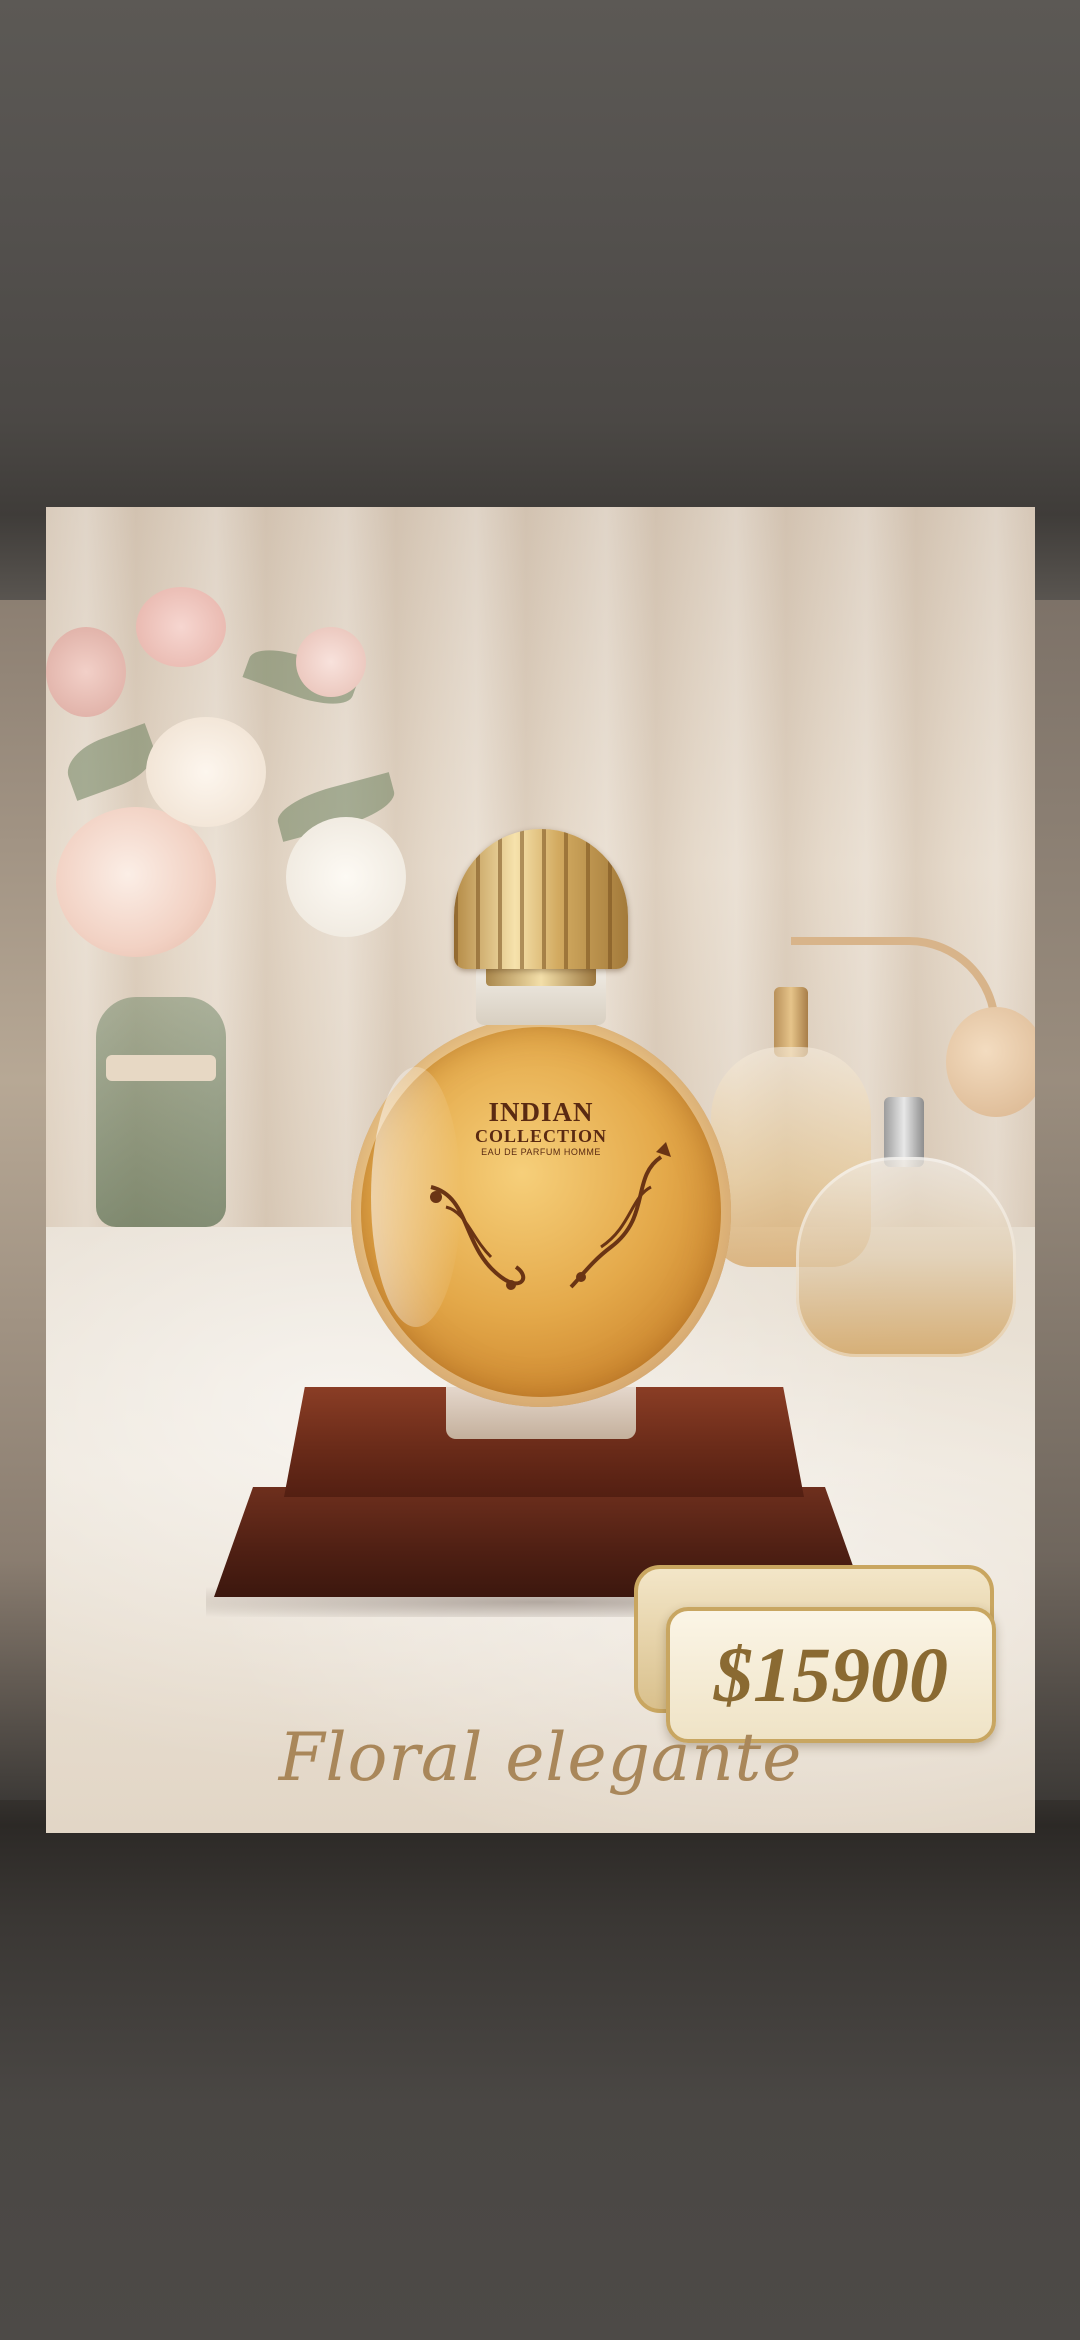 Image resolution: width=1080 pixels, height=2340 pixels. I want to click on caption-text: Floral elegante, so click(540, 1757).